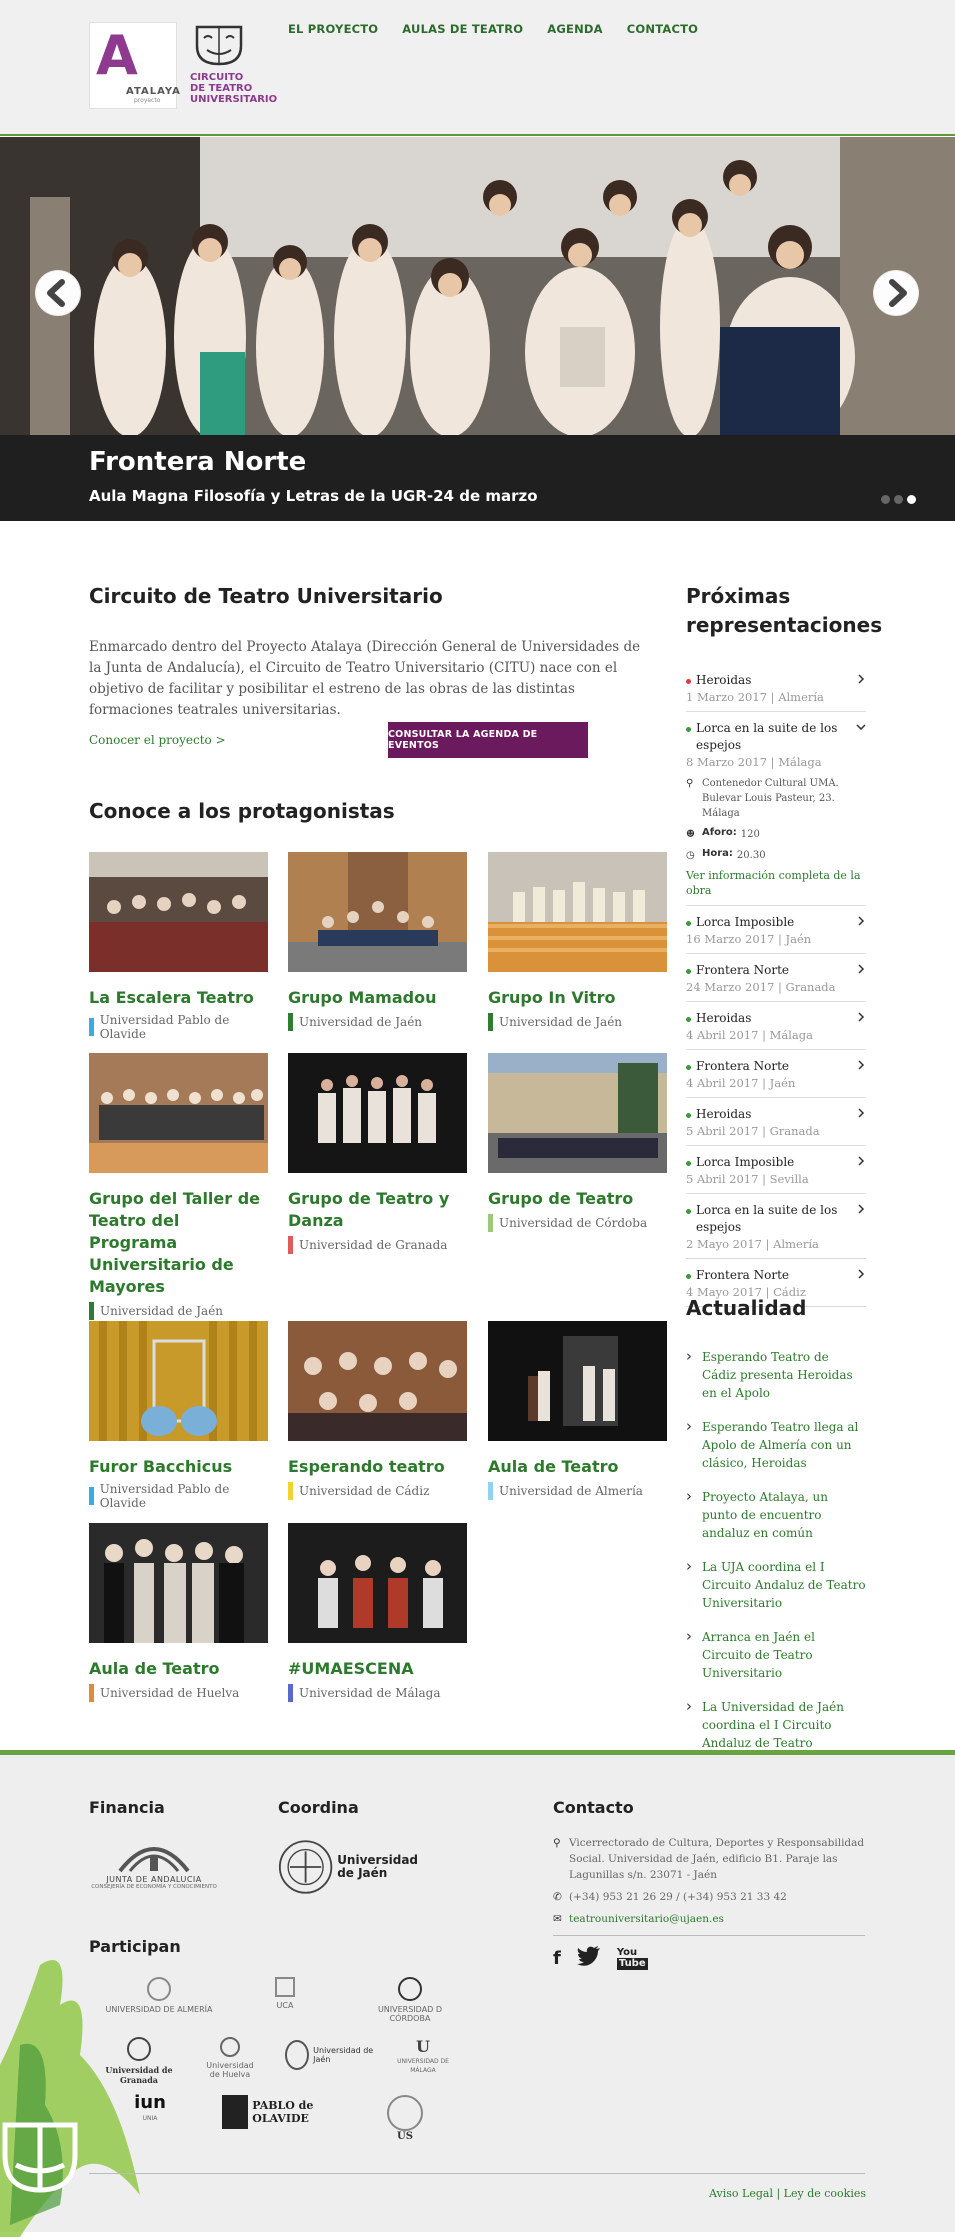 Image resolution: width=955 pixels, height=2237 pixels. I want to click on hero-photo, so click(477, 286).